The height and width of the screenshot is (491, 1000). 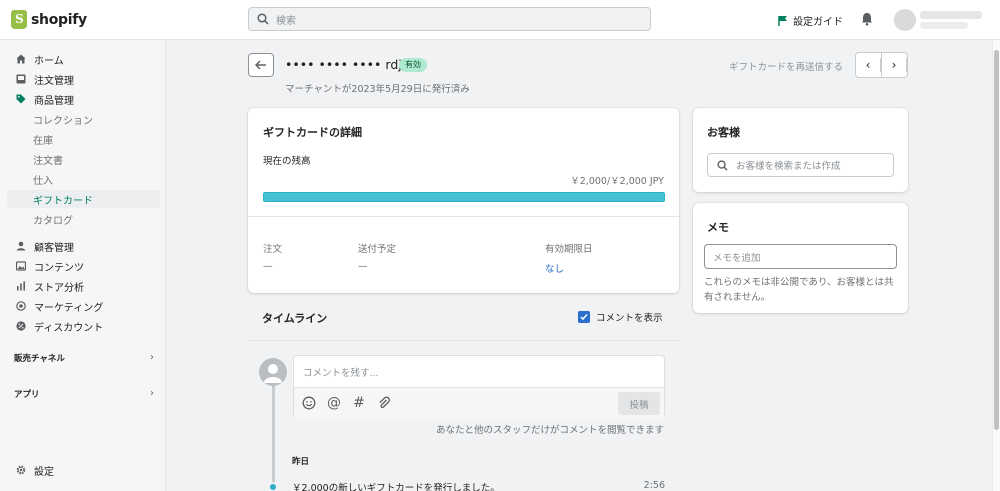 I want to click on card-title: ギフトカードの詳細, so click(x=312, y=132).